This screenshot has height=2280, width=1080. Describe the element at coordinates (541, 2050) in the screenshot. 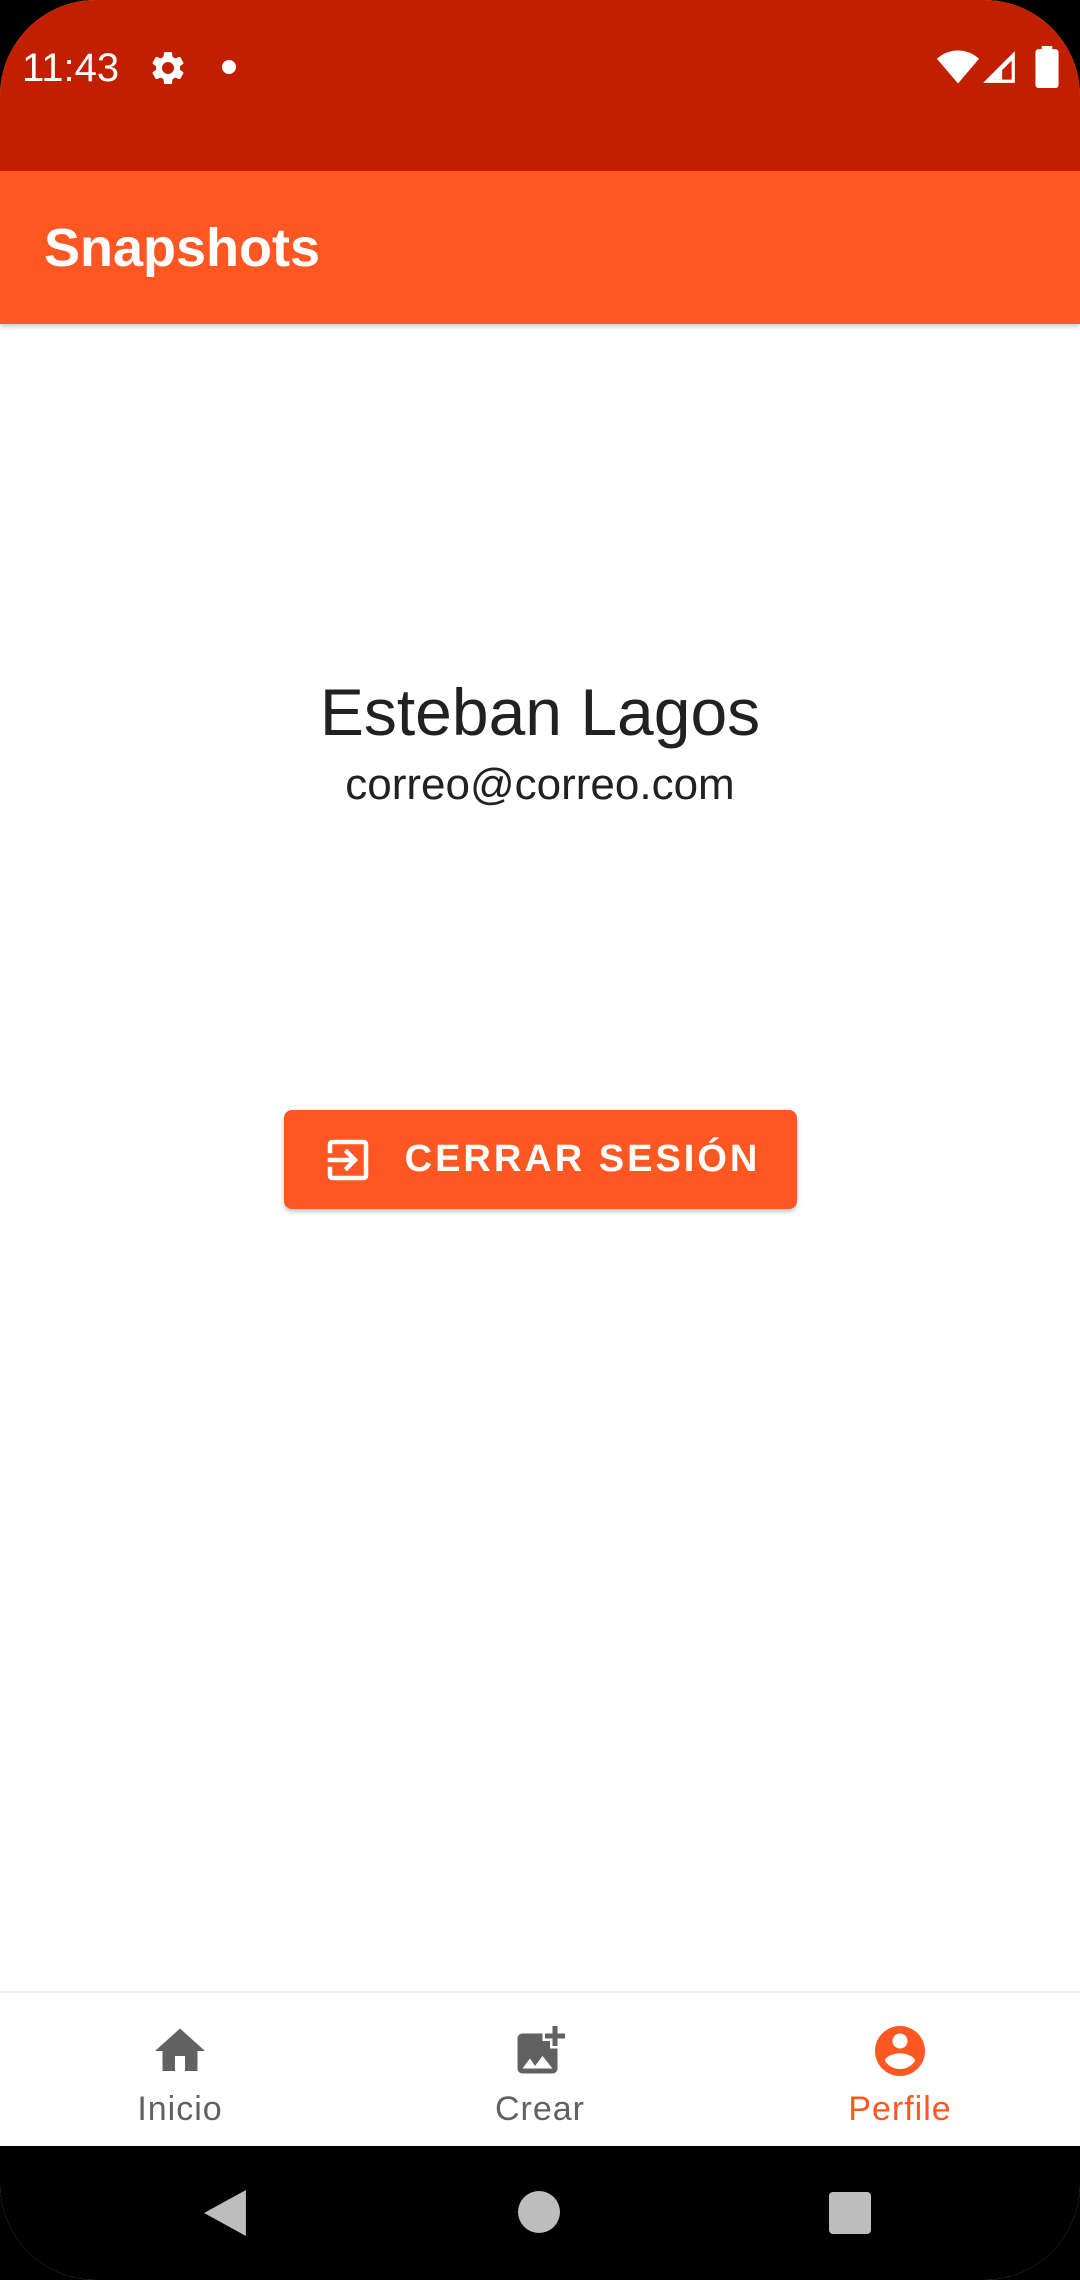

I see `add-photo-icon` at that location.